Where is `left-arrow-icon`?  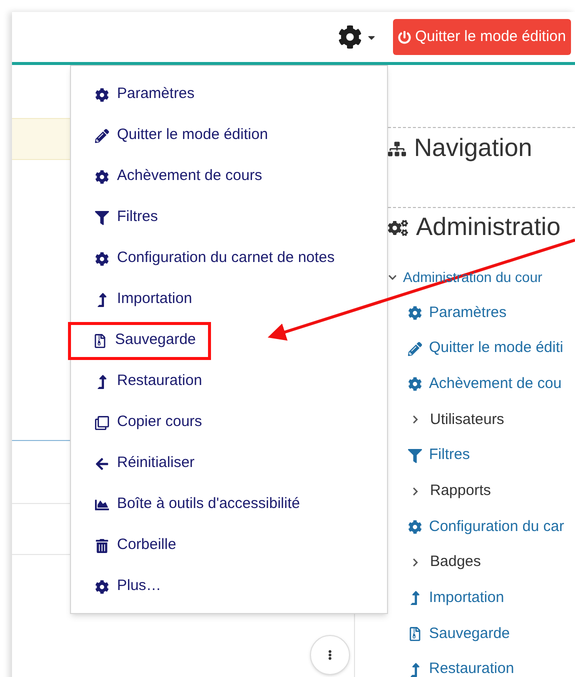
left-arrow-icon is located at coordinates (102, 463).